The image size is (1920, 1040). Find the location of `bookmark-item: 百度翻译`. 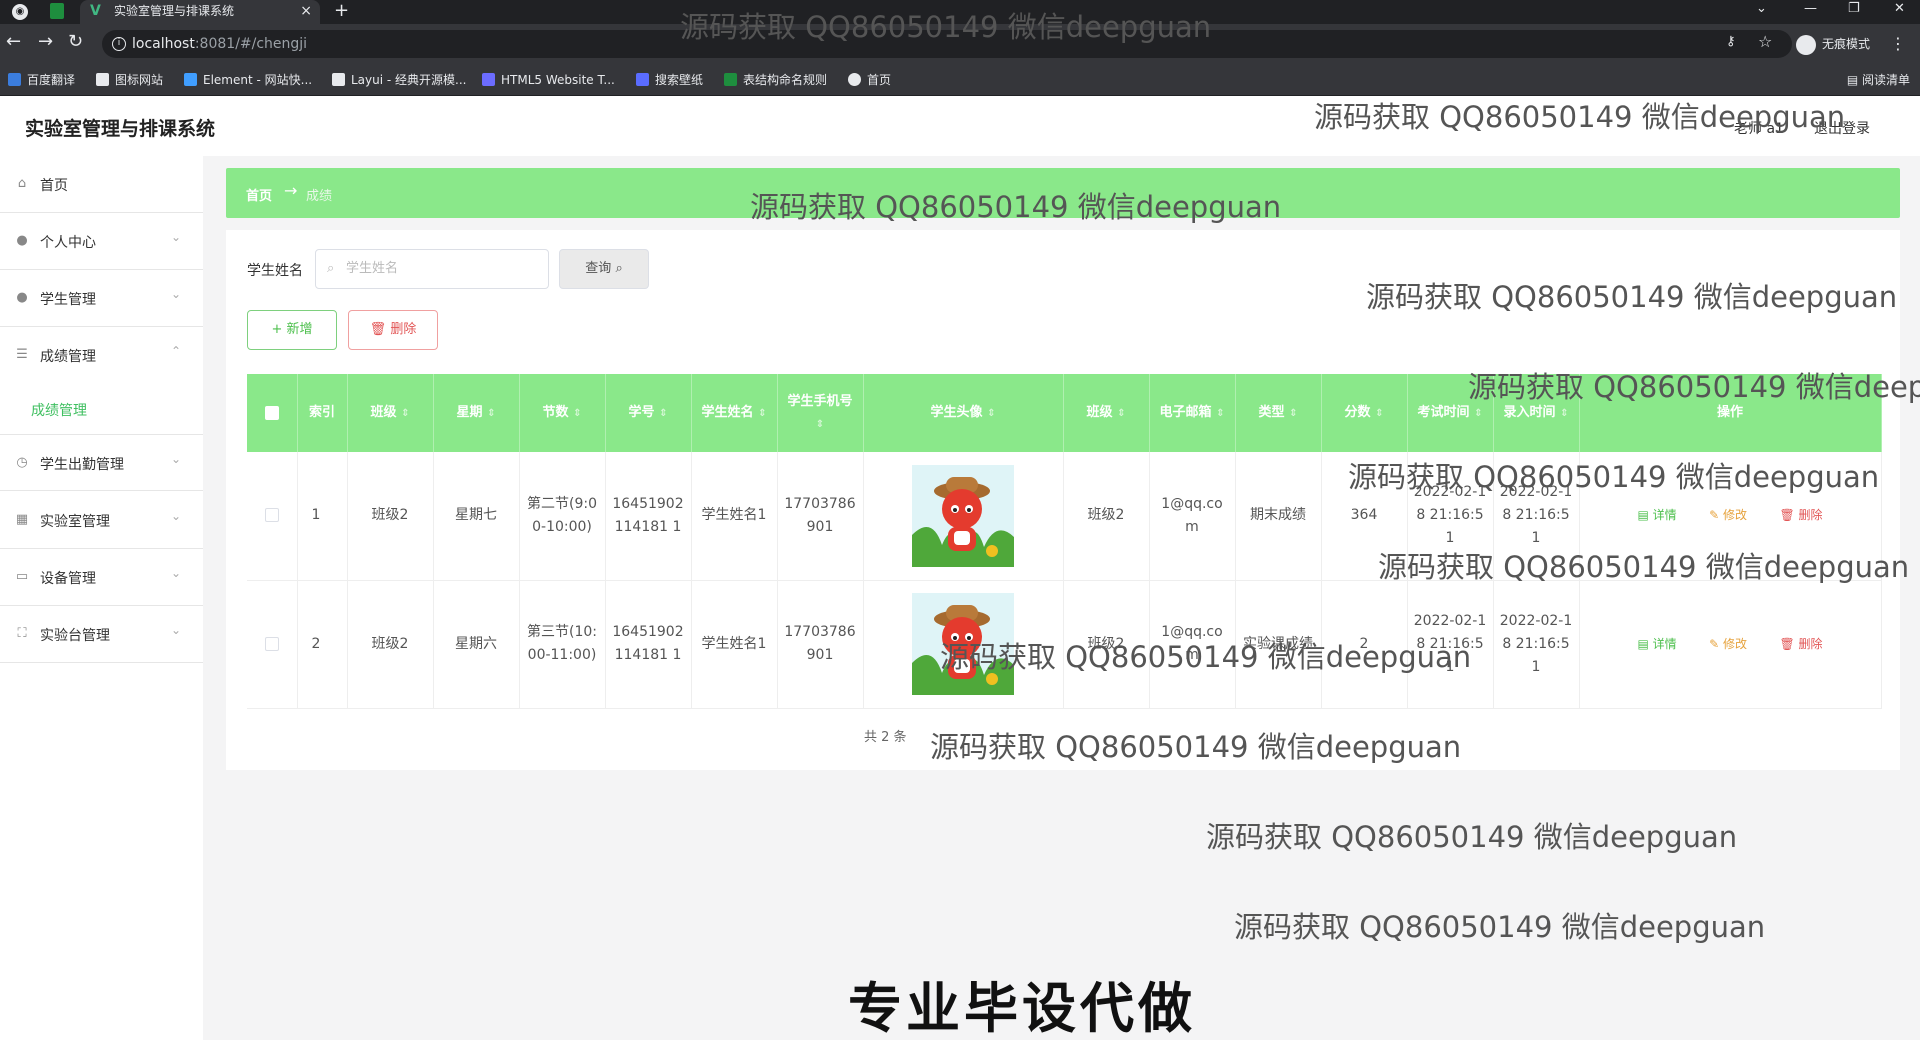

bookmark-item: 百度翻译 is located at coordinates (41, 80).